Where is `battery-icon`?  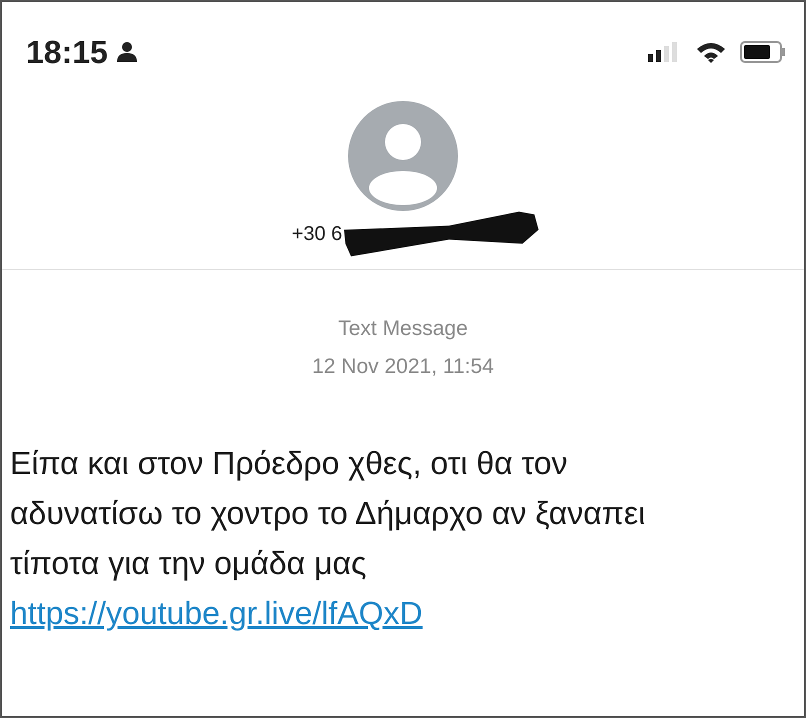 battery-icon is located at coordinates (763, 52).